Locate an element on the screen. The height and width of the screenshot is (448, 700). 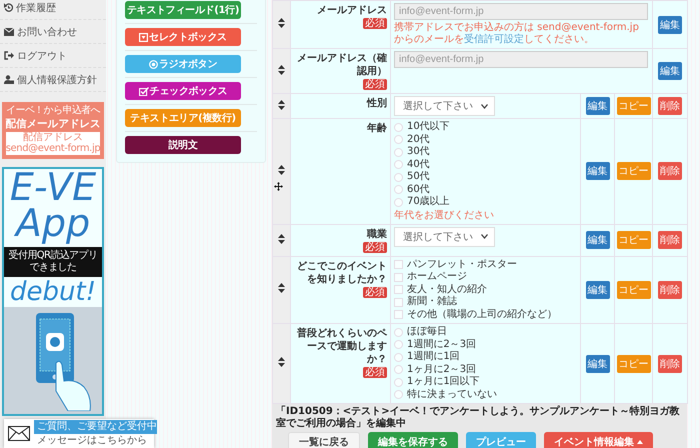
caret-icon is located at coordinates (640, 442).